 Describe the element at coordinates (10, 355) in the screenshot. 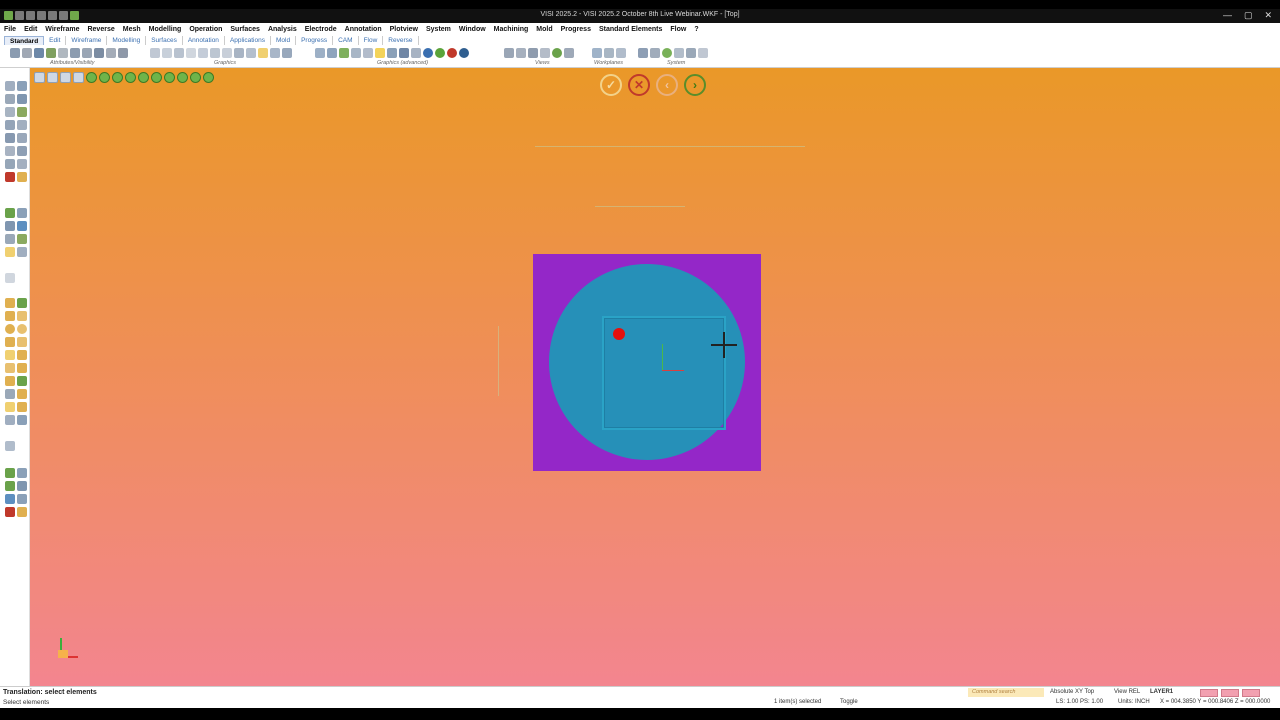

I see `rectangle-icon` at that location.